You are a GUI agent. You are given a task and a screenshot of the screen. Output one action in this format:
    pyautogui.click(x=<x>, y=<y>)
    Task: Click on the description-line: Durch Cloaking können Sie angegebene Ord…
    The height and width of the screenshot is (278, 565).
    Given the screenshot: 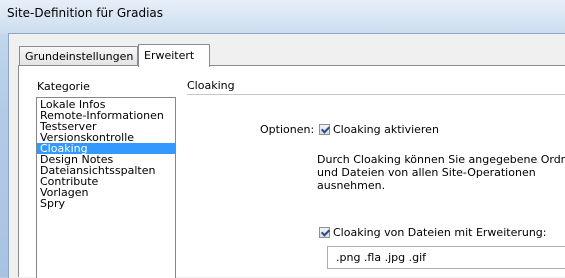 What is the action you would take?
    pyautogui.click(x=441, y=159)
    